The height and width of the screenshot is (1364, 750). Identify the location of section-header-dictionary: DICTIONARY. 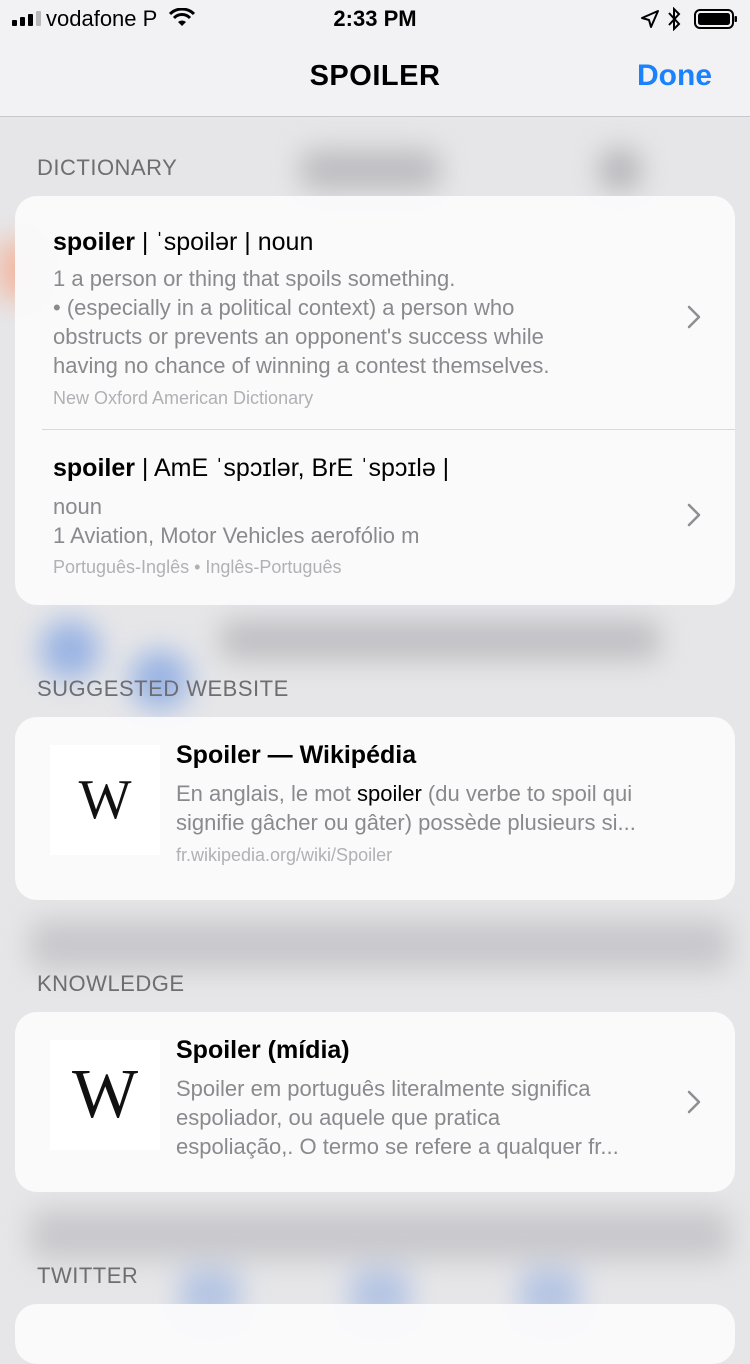
(107, 167).